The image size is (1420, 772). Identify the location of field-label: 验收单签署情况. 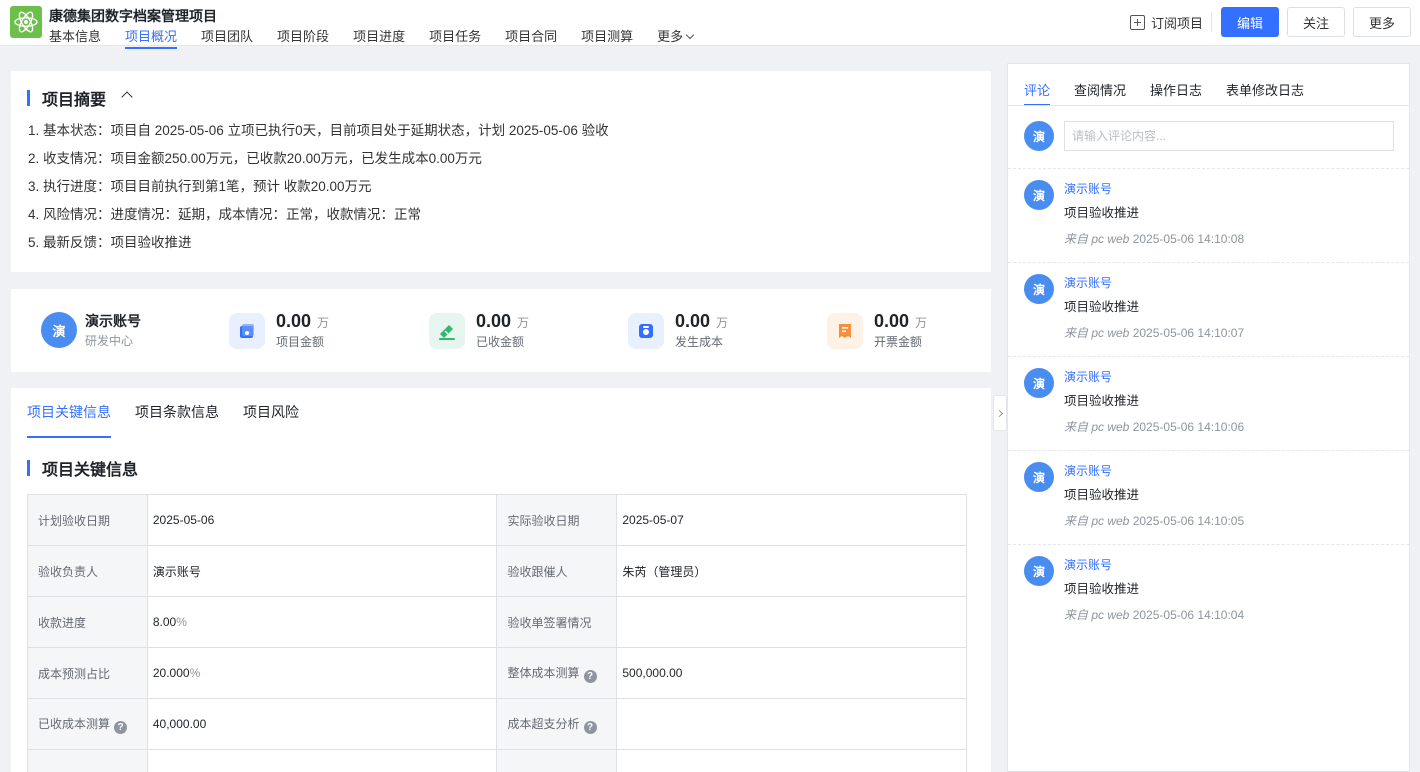
(557, 622).